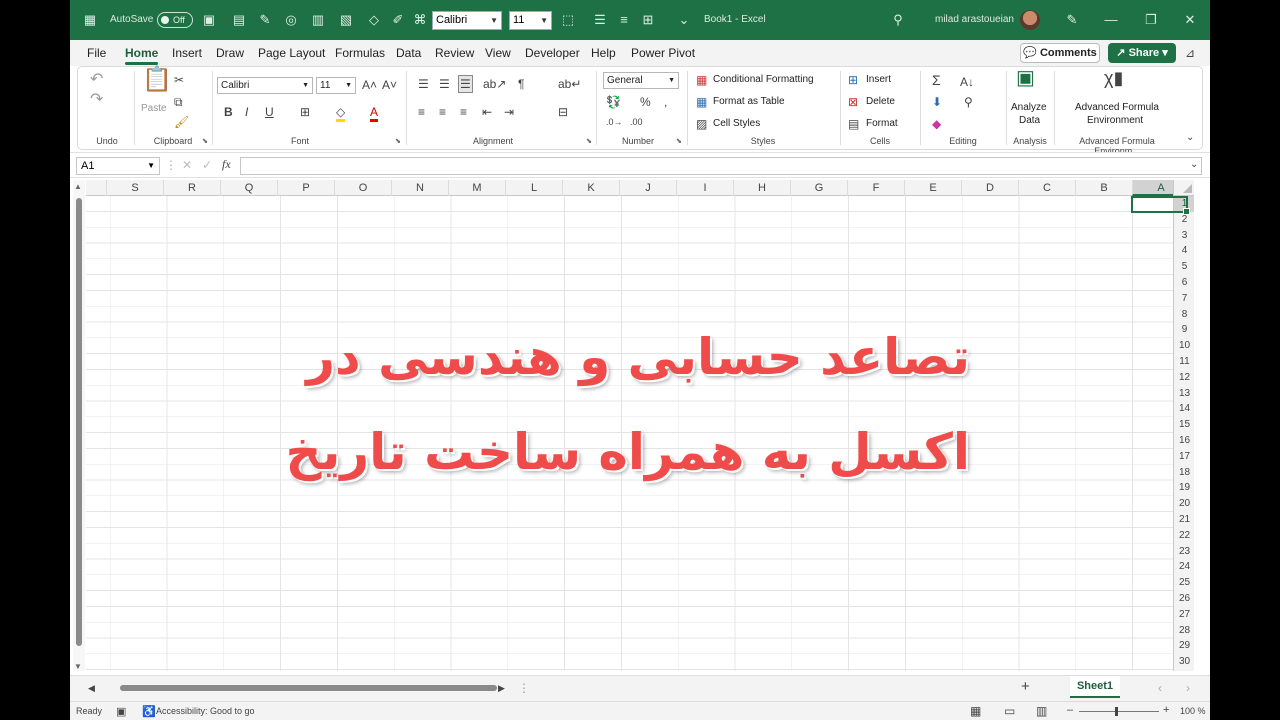 The image size is (1280, 720). What do you see at coordinates (521, 84) in the screenshot?
I see `text-direction-icon: ¶` at bounding box center [521, 84].